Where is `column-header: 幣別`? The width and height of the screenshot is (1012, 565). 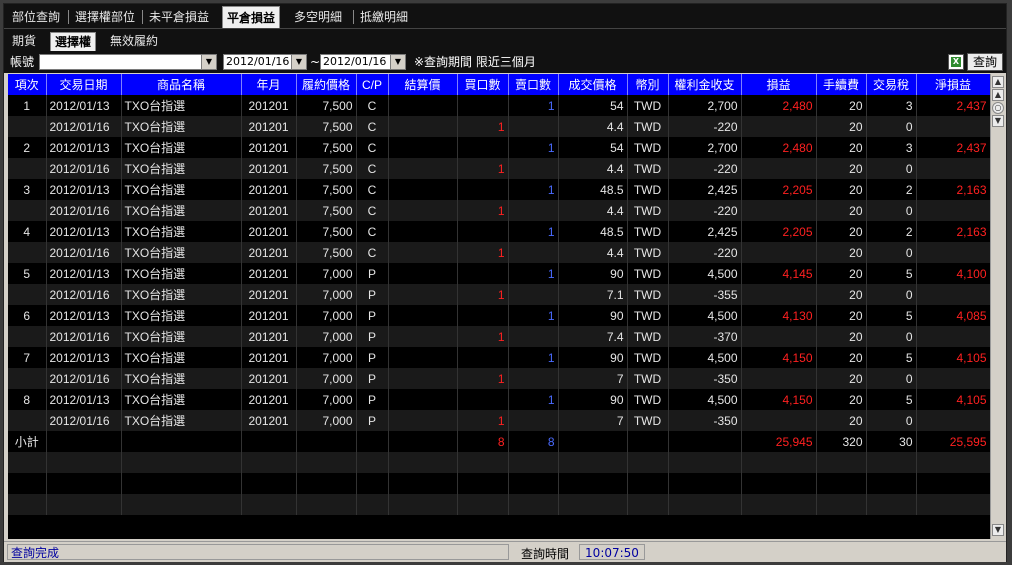 column-header: 幣別 is located at coordinates (648, 84).